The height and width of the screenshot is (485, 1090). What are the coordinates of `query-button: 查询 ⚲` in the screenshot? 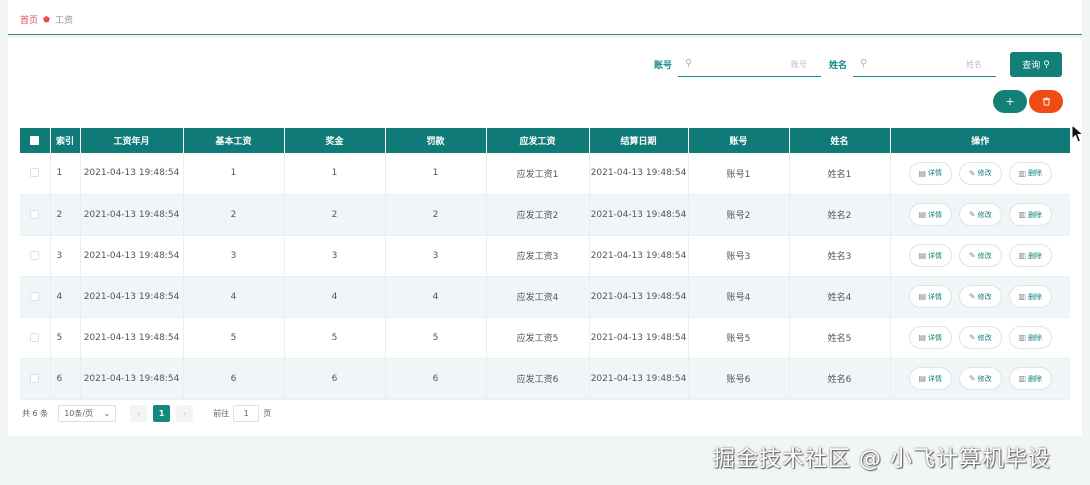 It's located at (1036, 64).